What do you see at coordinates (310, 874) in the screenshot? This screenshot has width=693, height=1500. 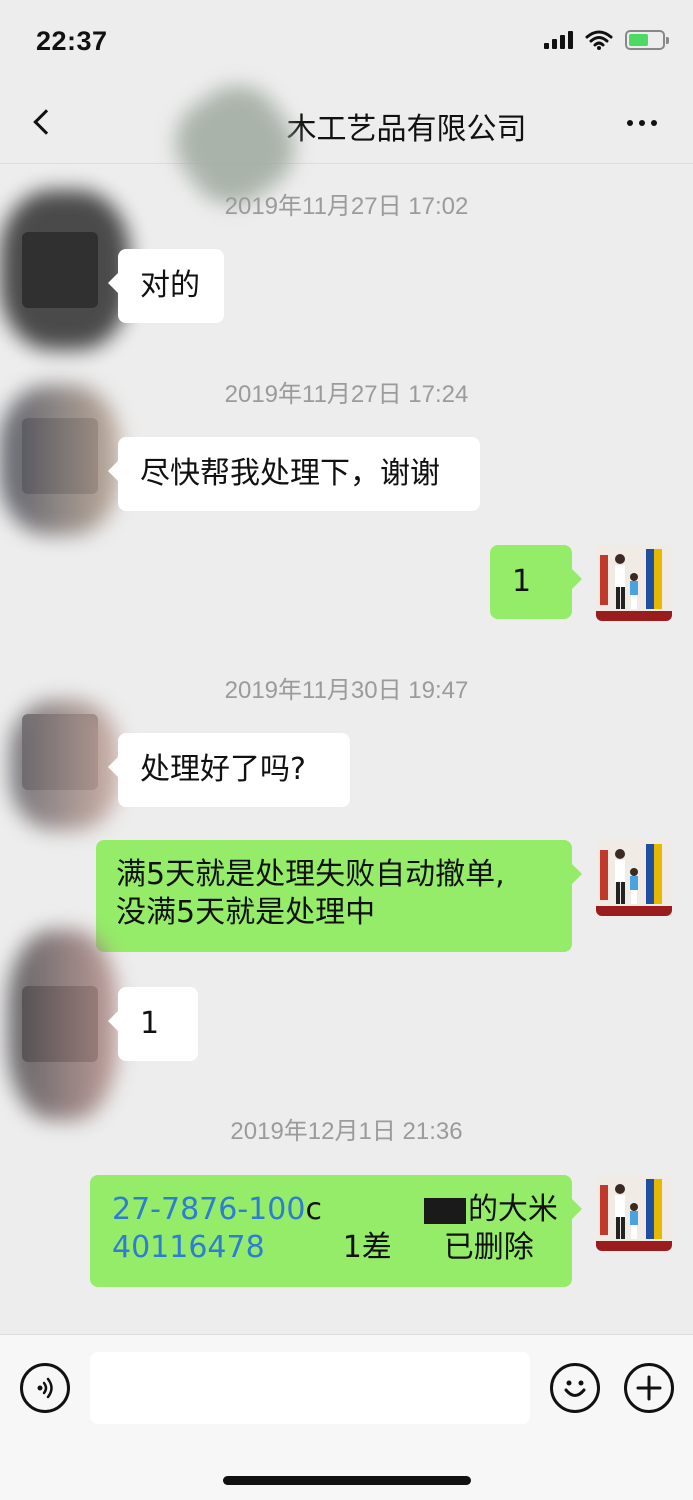 I see `message-text-line: 满5天就是处理失败自动撤单,` at bounding box center [310, 874].